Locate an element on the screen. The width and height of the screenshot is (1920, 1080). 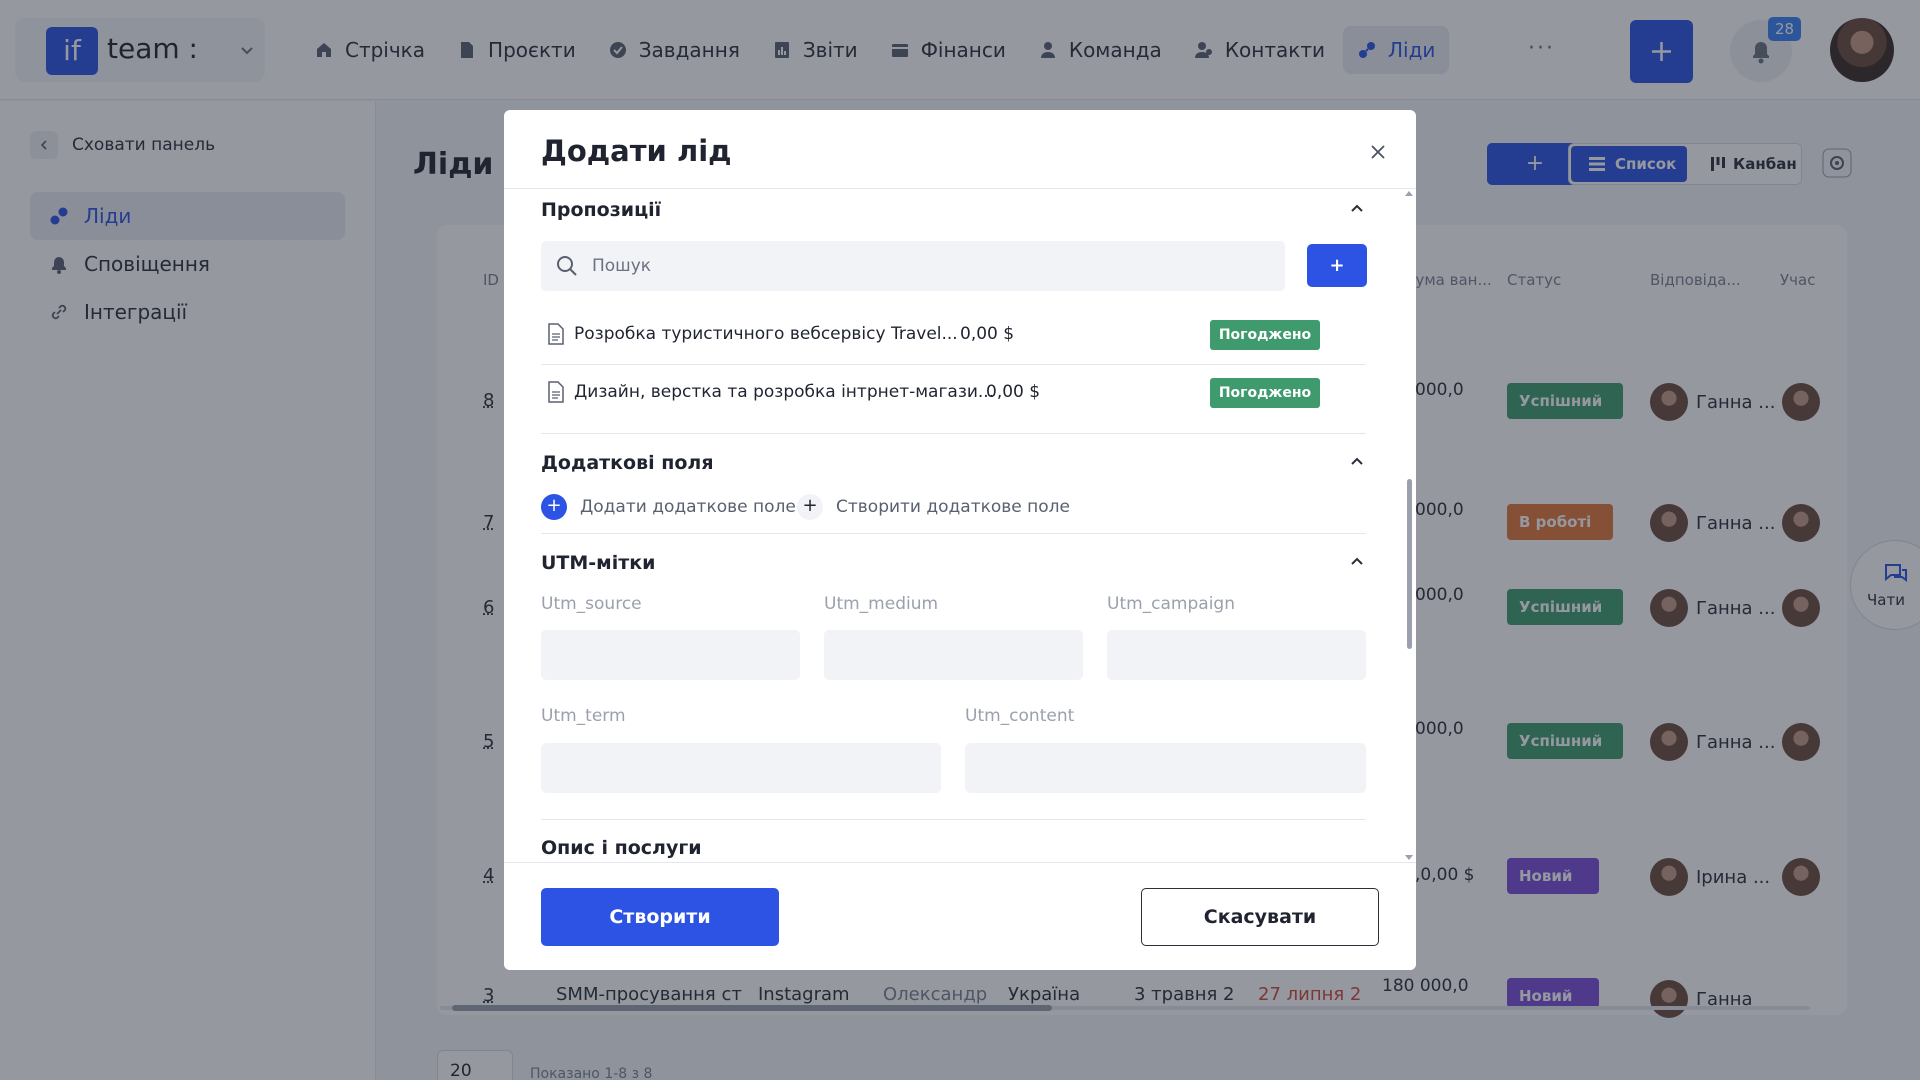
utm-source-label: Utm_source is located at coordinates (591, 604).